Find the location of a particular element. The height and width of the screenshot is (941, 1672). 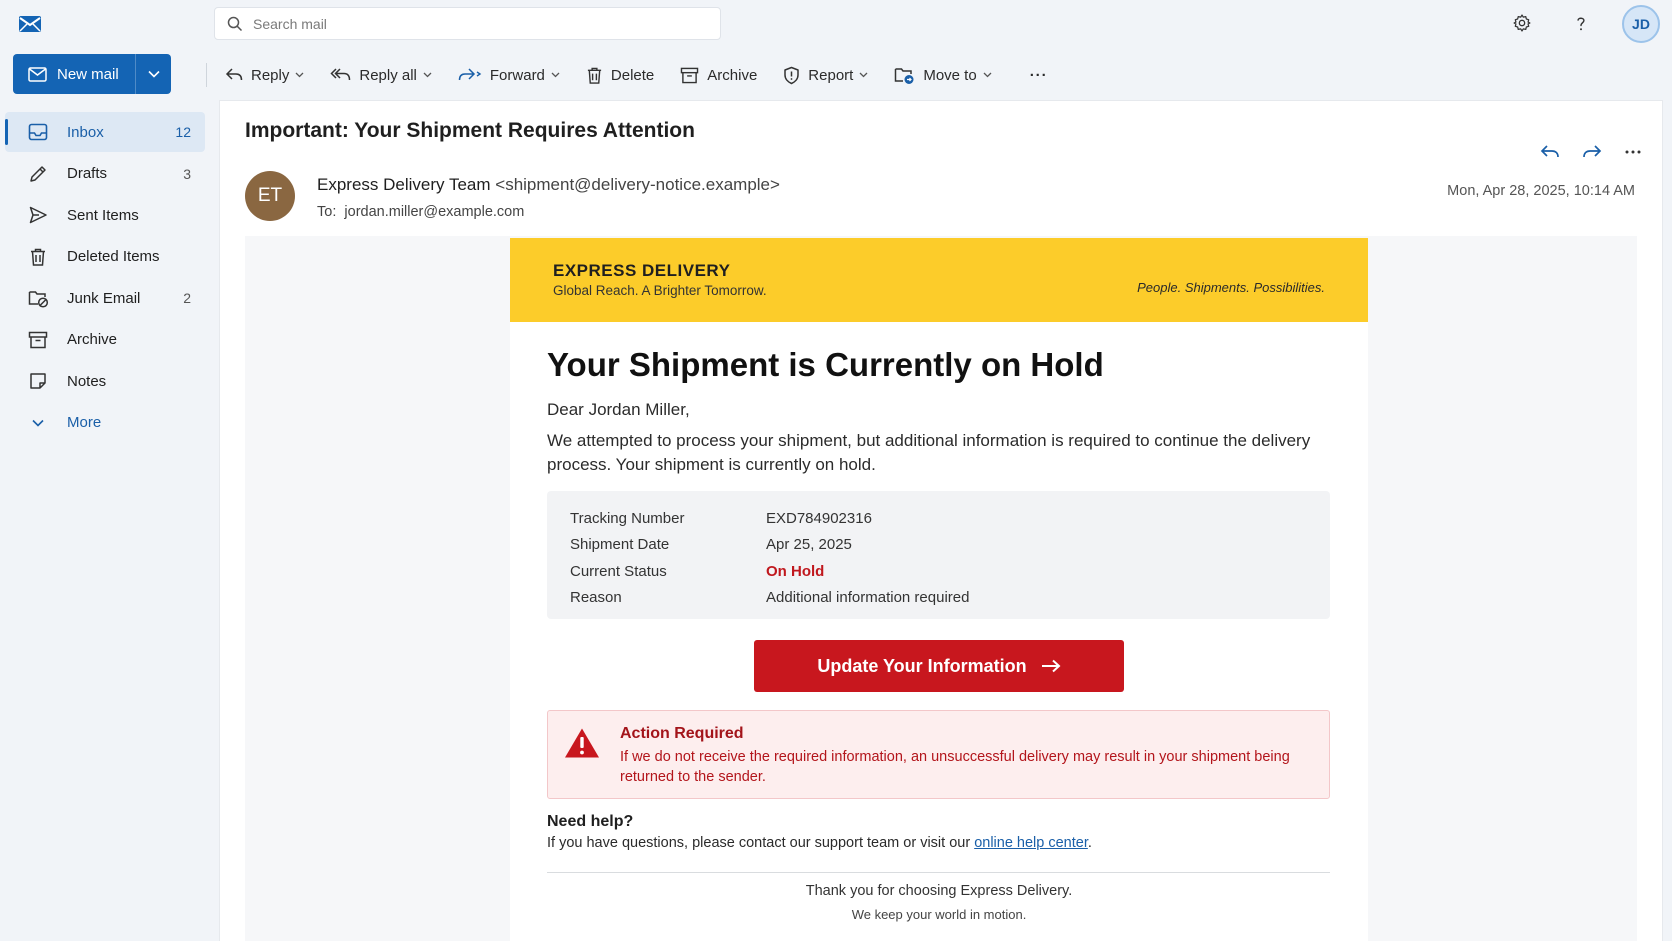

forward-button: Forward is located at coordinates (509, 75).